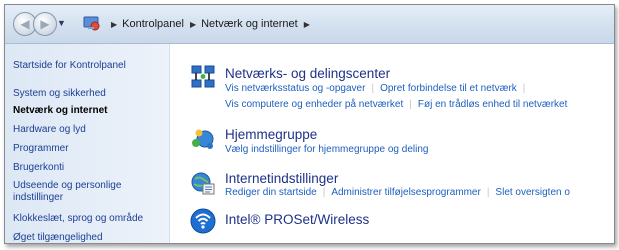 This screenshot has width=619, height=250. What do you see at coordinates (271, 192) in the screenshot?
I see `change-homepage-link: Rediger din startside` at bounding box center [271, 192].